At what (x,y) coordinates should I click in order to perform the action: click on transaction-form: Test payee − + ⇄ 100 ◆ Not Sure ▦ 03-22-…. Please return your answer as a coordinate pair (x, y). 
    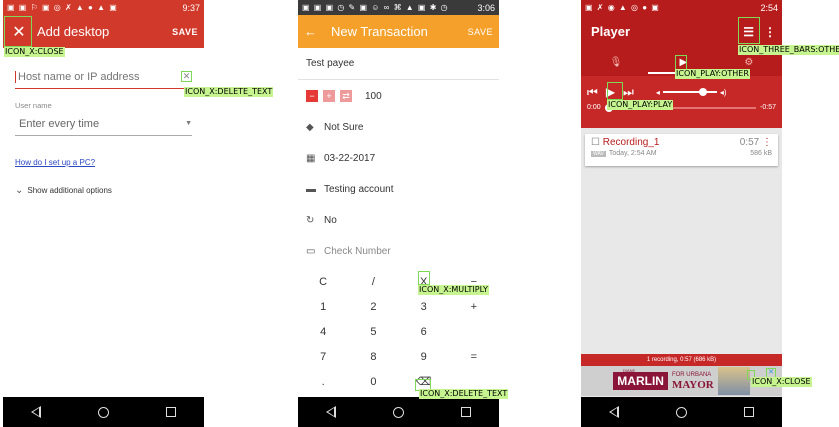
    Looking at the image, I should click on (398, 157).